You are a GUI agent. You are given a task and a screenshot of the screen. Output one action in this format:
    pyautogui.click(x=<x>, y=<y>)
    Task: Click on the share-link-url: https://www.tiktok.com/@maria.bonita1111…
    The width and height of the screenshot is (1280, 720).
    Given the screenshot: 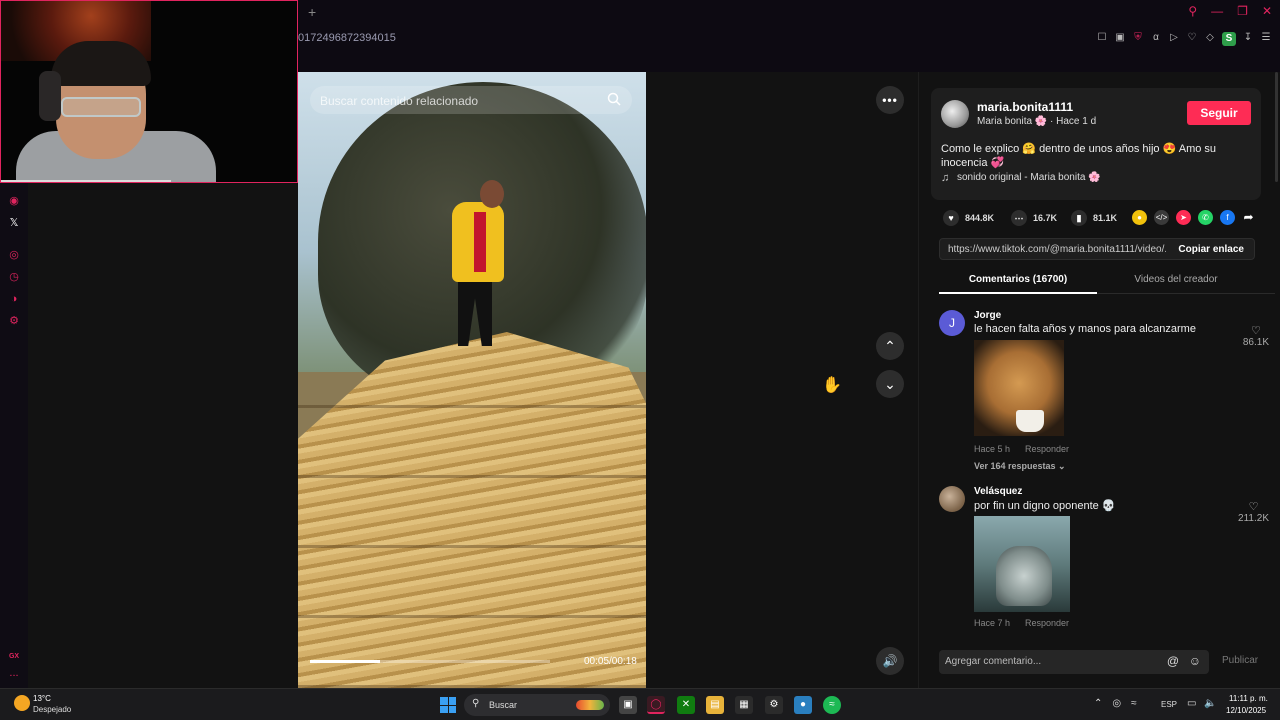 What is the action you would take?
    pyautogui.click(x=1057, y=249)
    